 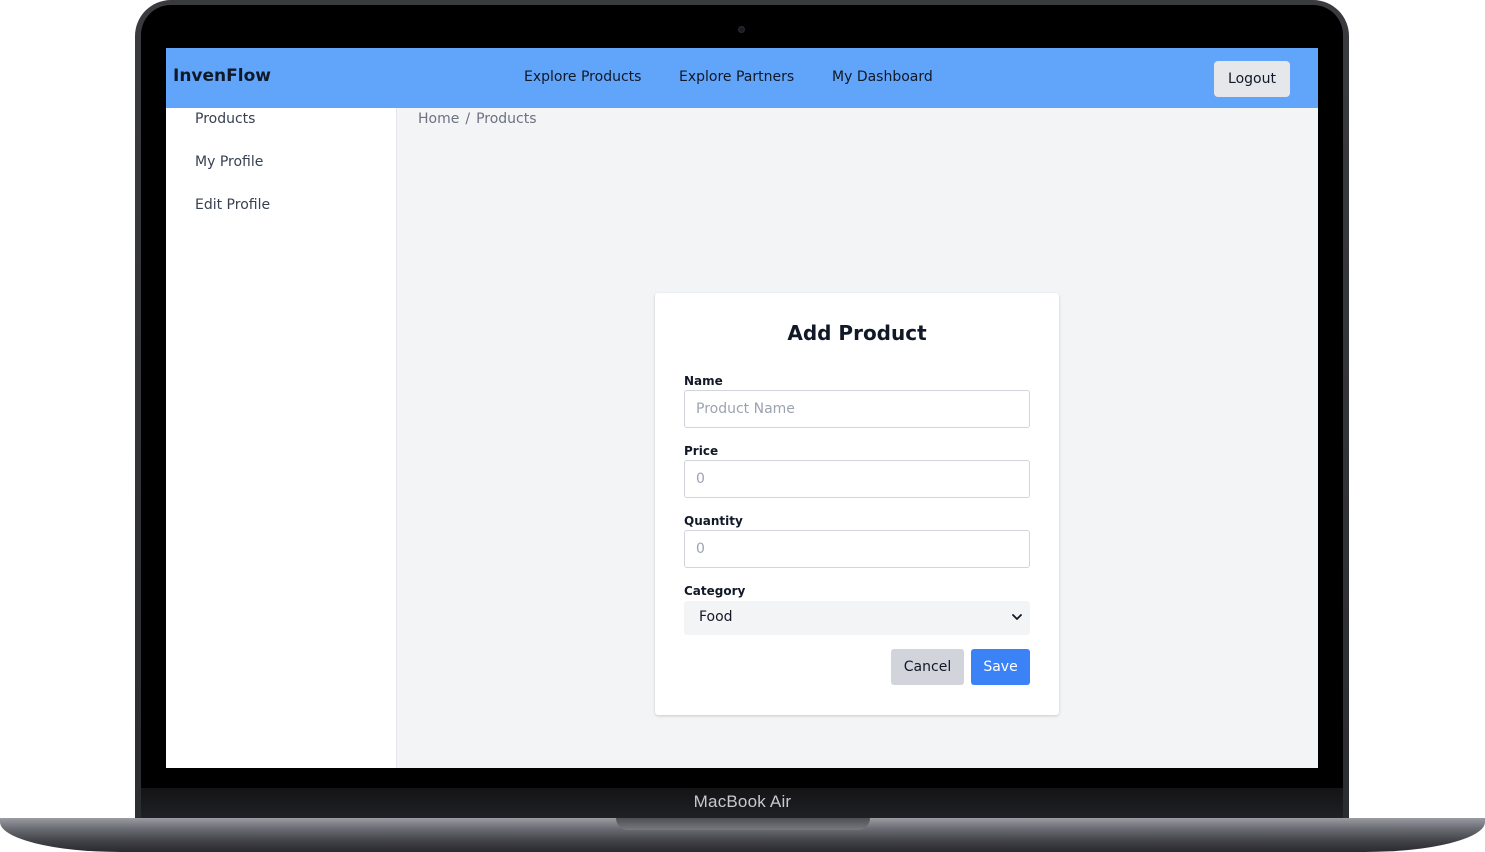 I want to click on category-label: Category, so click(x=715, y=591).